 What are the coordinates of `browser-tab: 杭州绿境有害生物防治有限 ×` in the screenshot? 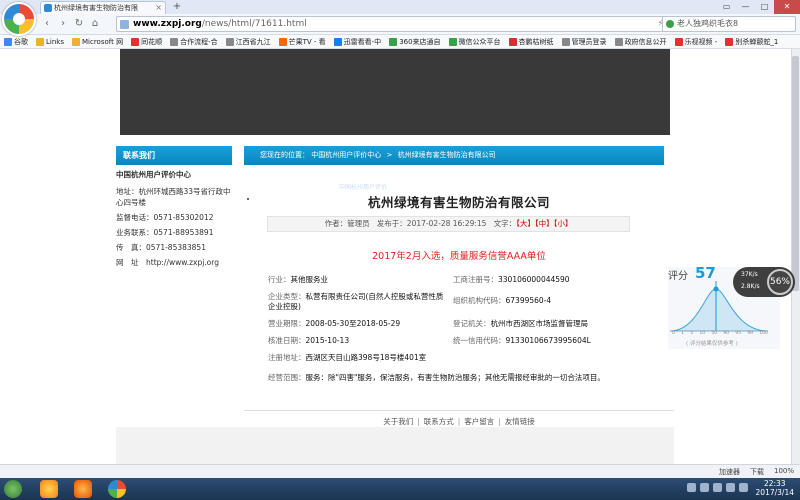 It's located at (103, 7).